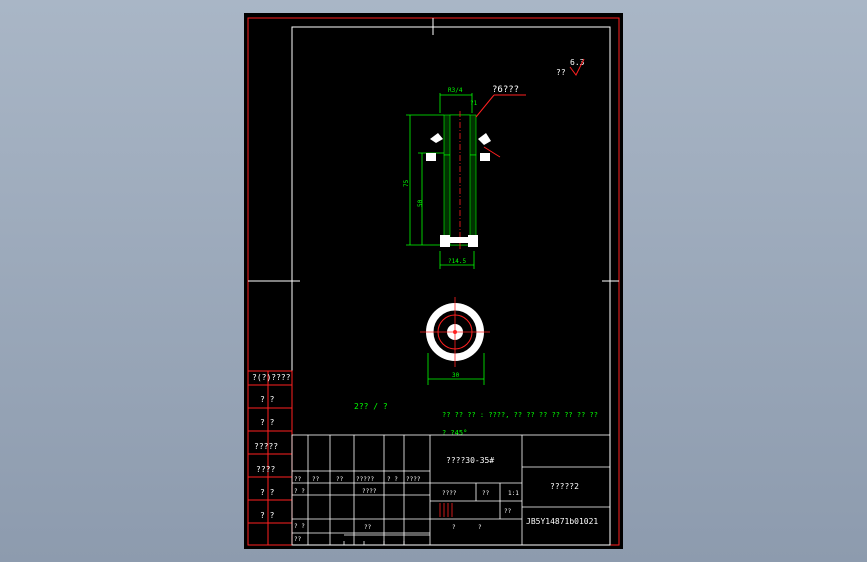 The height and width of the screenshot is (562, 867). What do you see at coordinates (267, 492) in the screenshot?
I see `strip-label-5: ? ?` at bounding box center [267, 492].